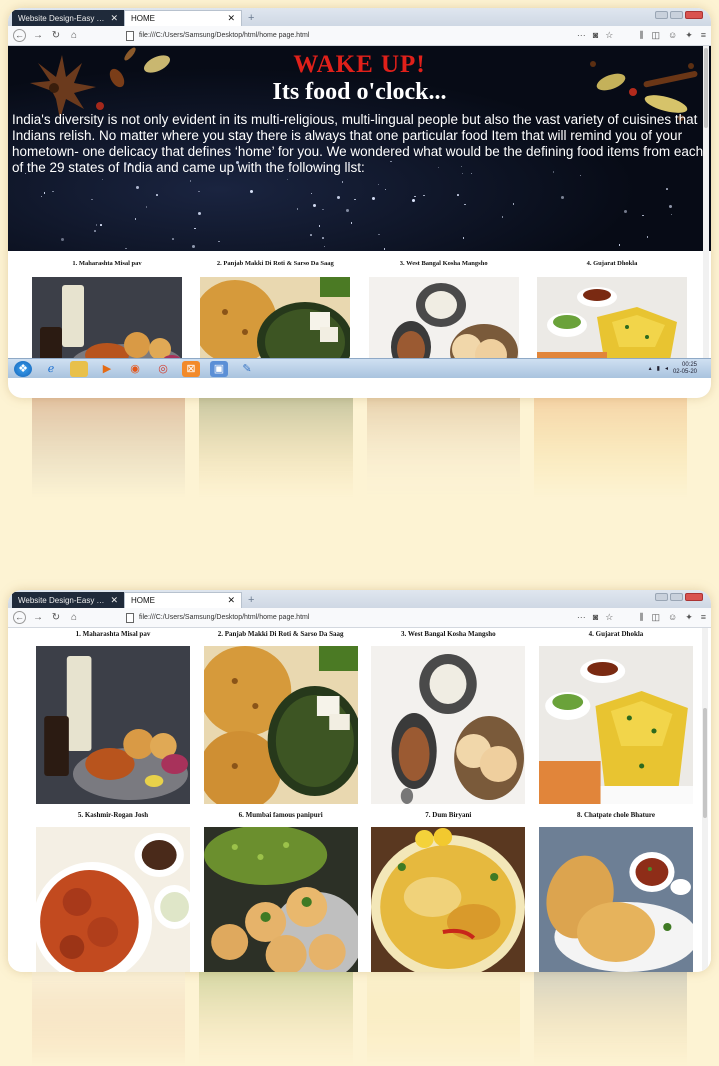 The width and height of the screenshot is (719, 1066). Describe the element at coordinates (280, 728) in the screenshot. I see `makki-roti-image` at that location.